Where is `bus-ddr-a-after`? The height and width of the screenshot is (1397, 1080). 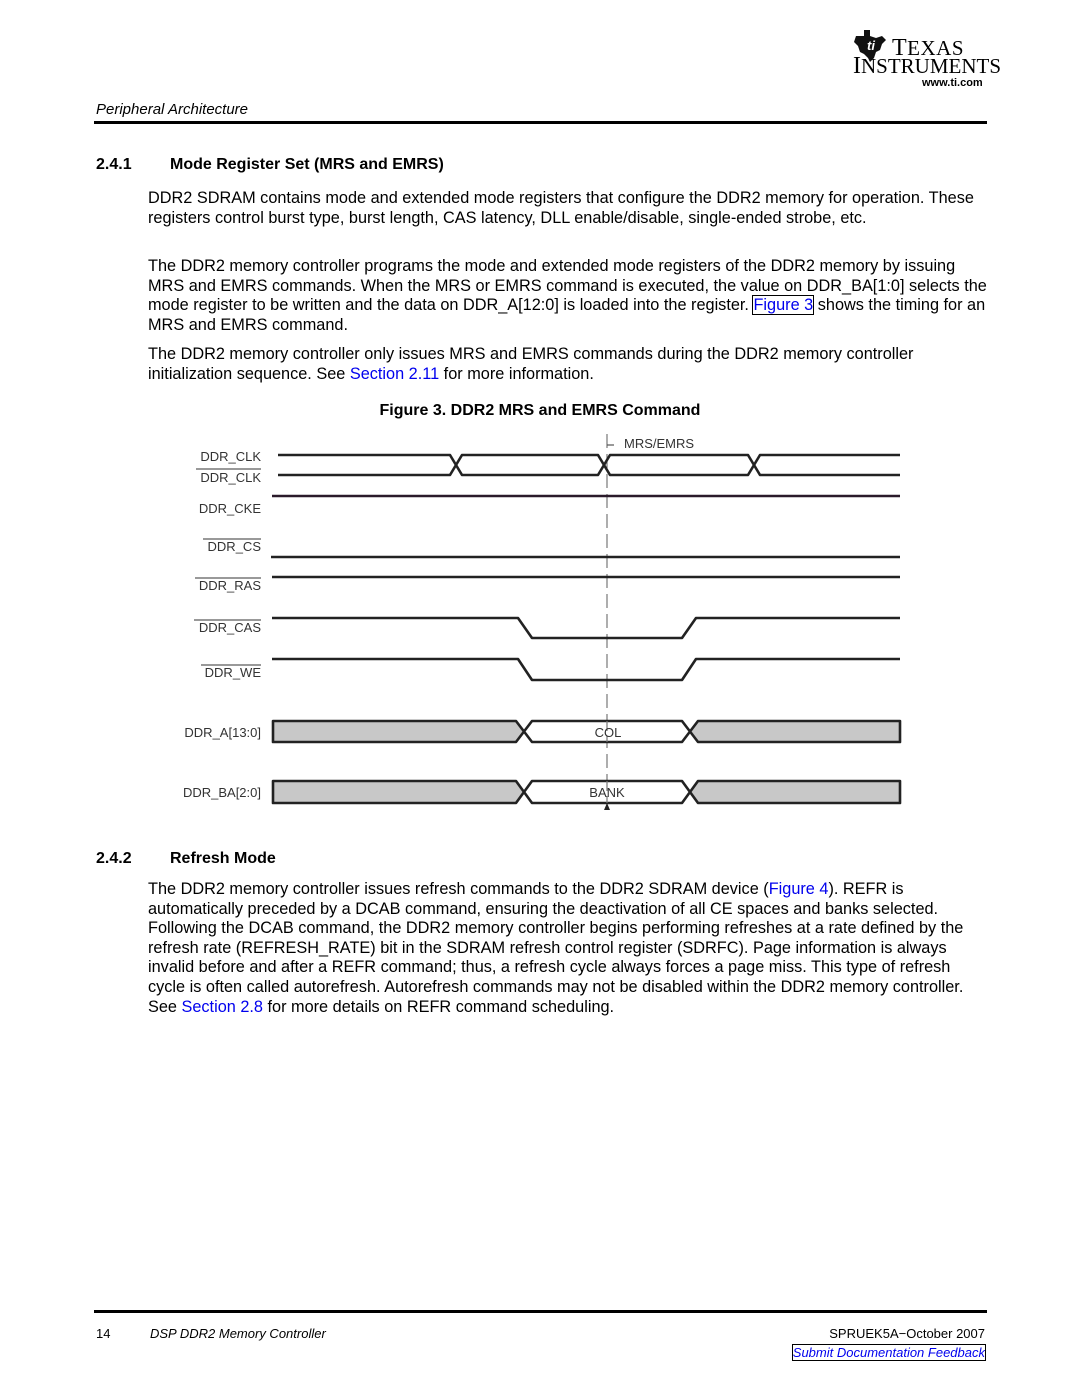 bus-ddr-a-after is located at coordinates (795, 731).